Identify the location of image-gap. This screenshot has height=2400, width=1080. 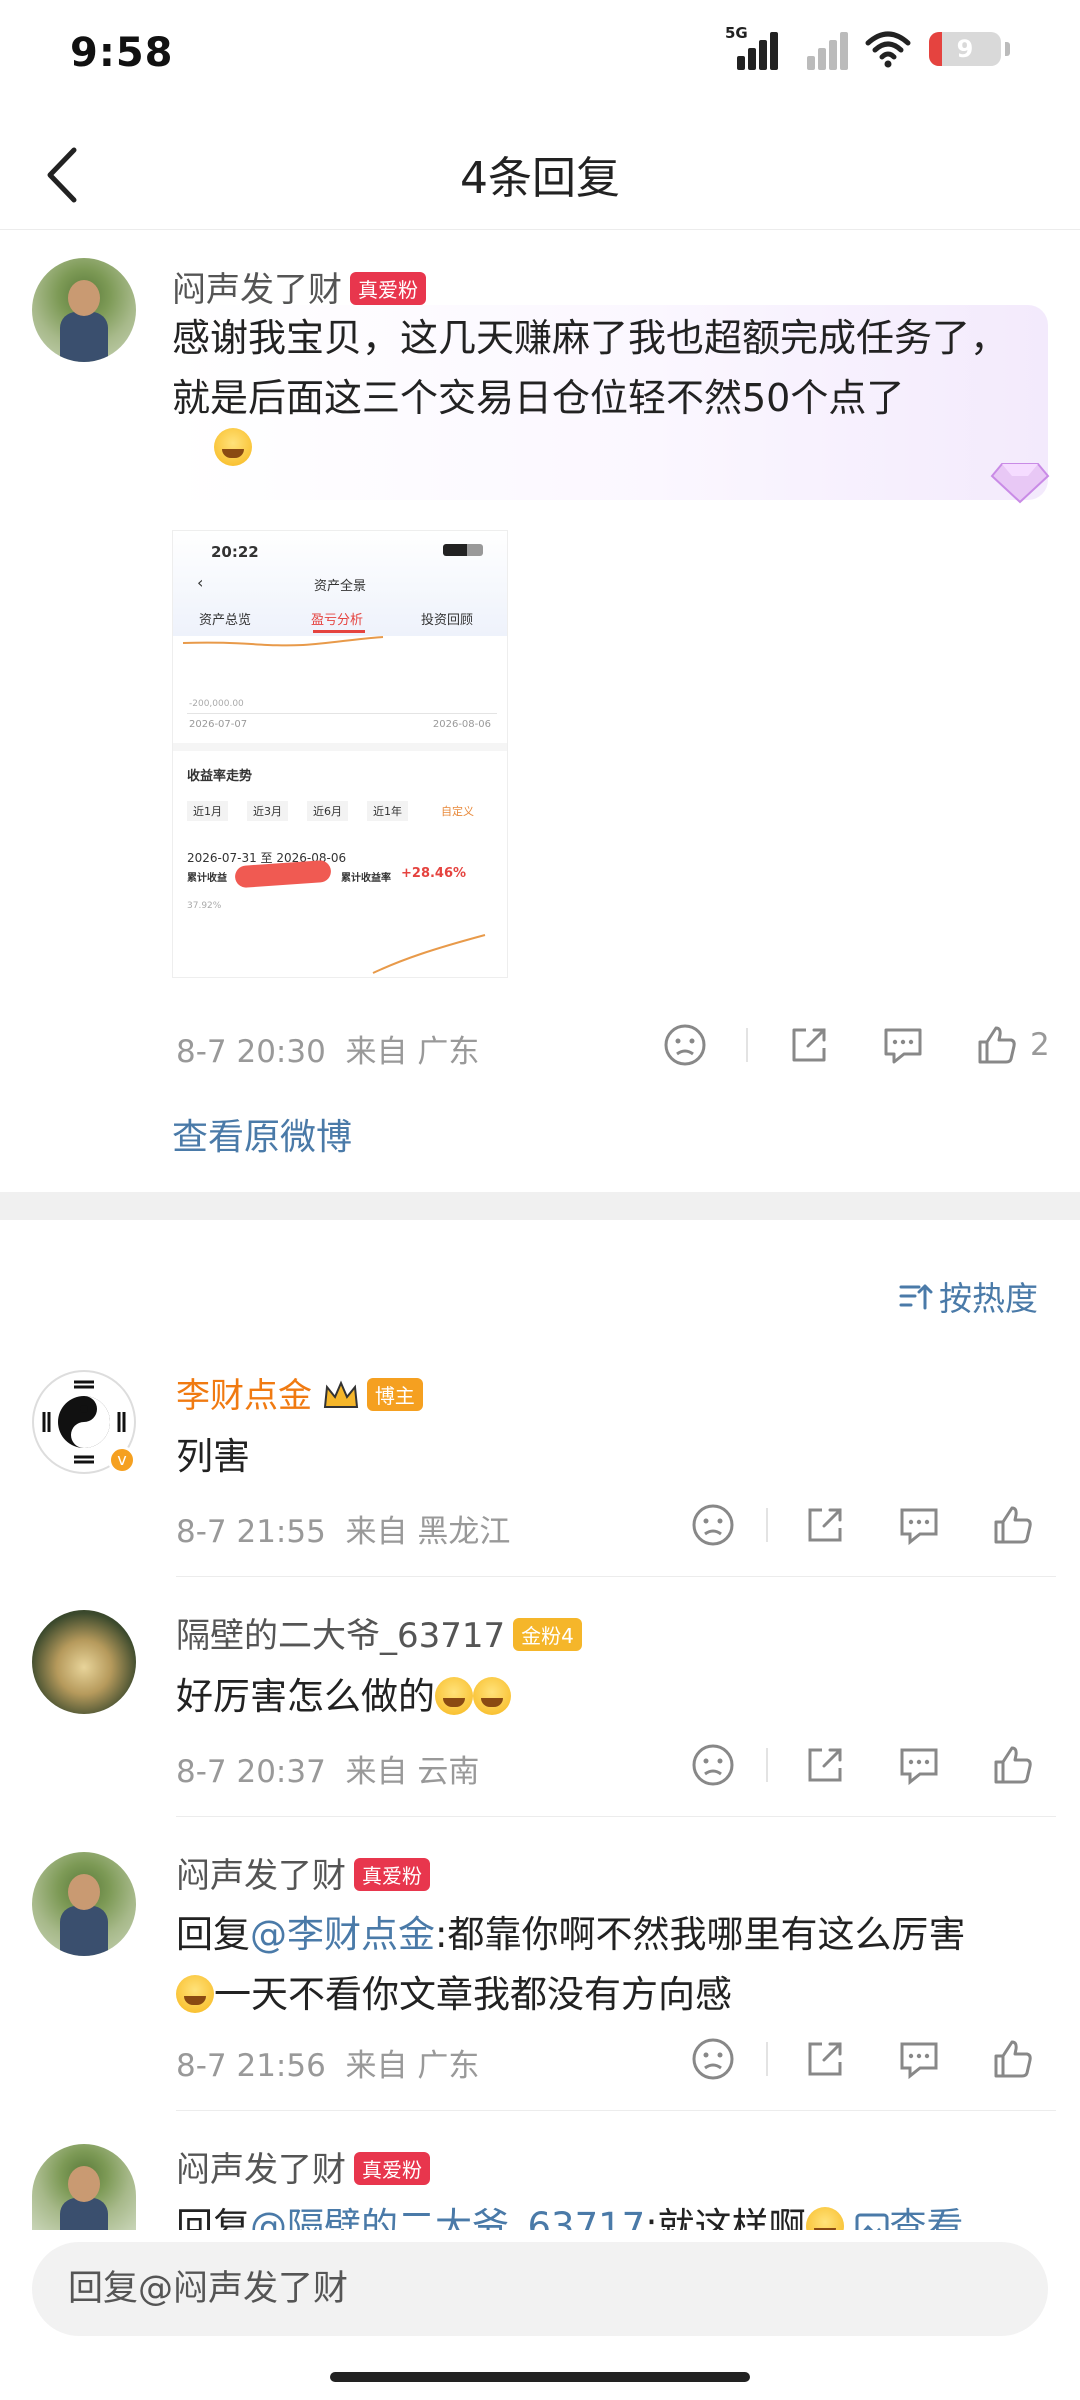
(340, 747).